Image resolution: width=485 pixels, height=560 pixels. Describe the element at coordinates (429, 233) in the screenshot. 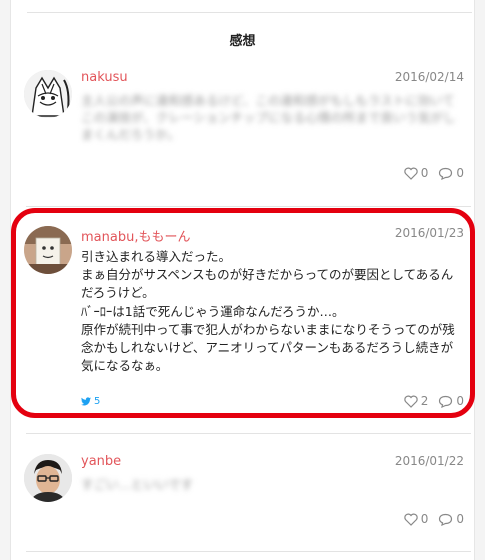

I see `comment-date: 2016/01/23` at that location.